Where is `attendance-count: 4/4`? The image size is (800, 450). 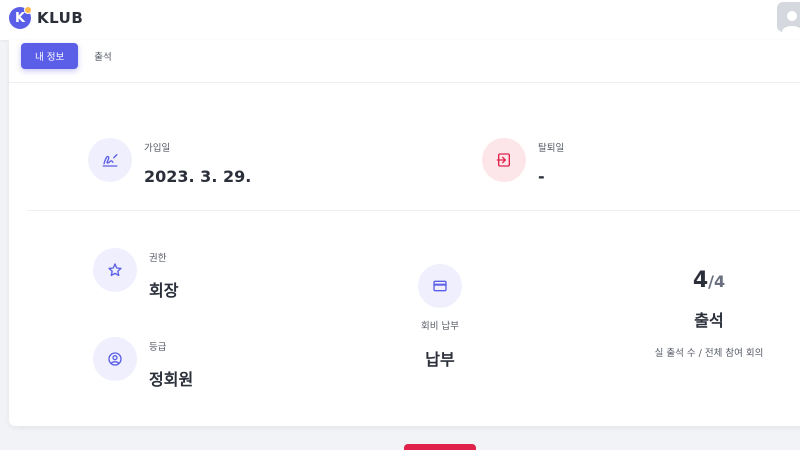 attendance-count: 4/4 is located at coordinates (709, 280).